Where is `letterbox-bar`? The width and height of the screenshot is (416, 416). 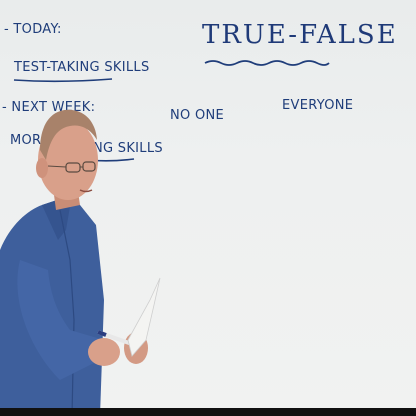 letterbox-bar is located at coordinates (208, 412).